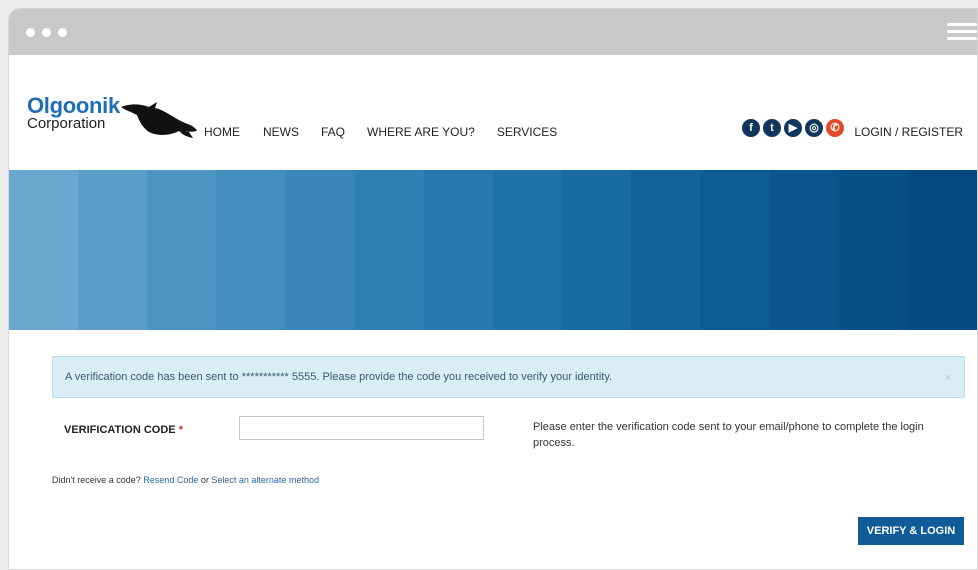 The height and width of the screenshot is (570, 978). I want to click on window-control-close, so click(30, 32).